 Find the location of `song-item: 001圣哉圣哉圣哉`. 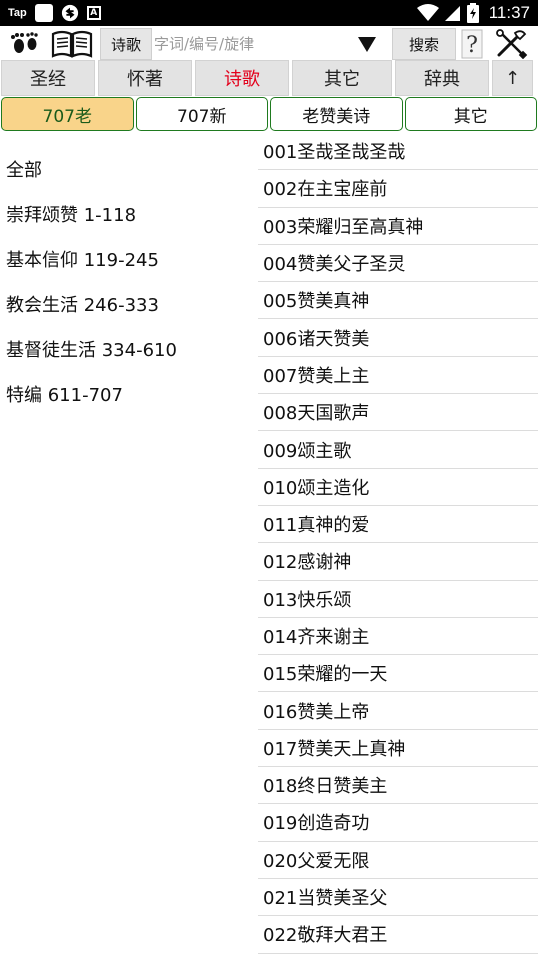

song-item: 001圣哉圣哉圣哉 is located at coordinates (398, 152).